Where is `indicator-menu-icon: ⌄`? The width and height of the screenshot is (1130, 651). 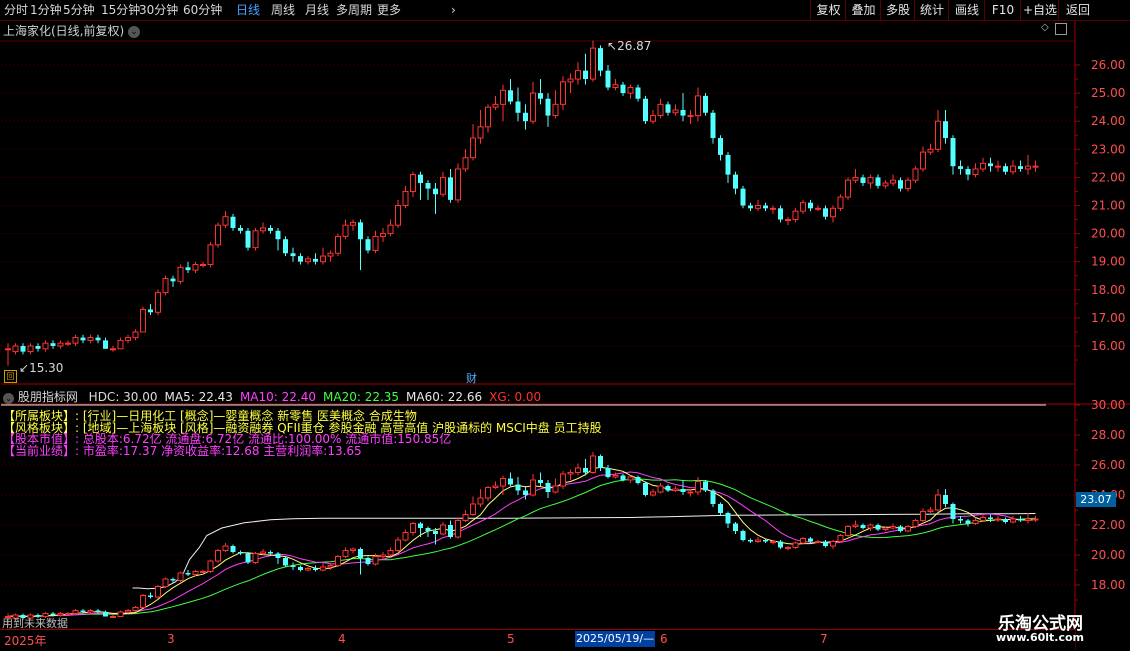 indicator-menu-icon: ⌄ is located at coordinates (8, 398).